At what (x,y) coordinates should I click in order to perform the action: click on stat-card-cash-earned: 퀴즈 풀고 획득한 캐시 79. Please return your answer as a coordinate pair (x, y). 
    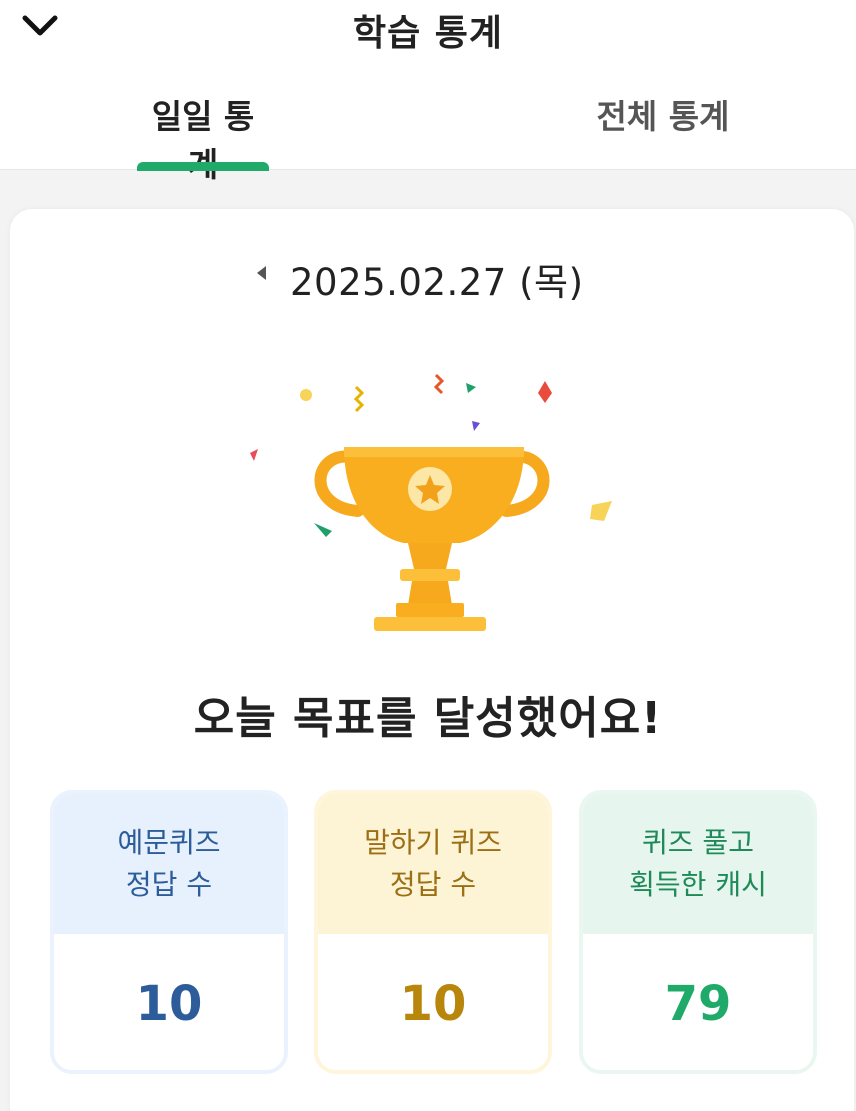
    Looking at the image, I should click on (698, 932).